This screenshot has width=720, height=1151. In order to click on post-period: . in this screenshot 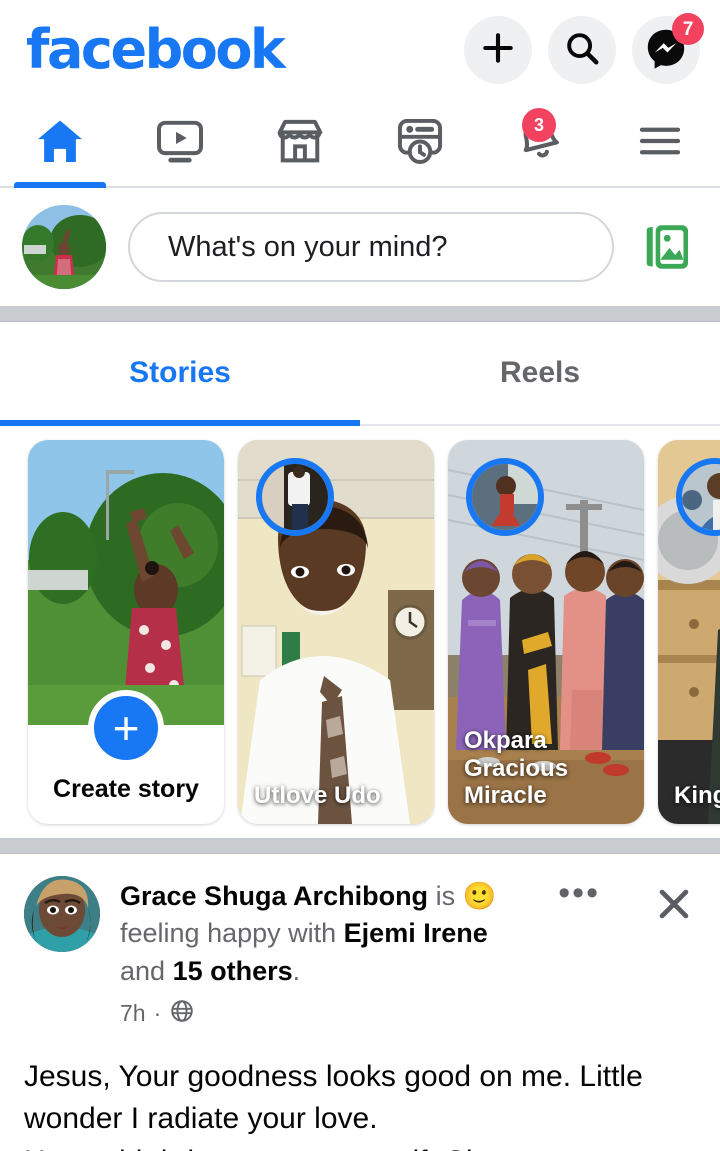, I will do `click(296, 970)`.